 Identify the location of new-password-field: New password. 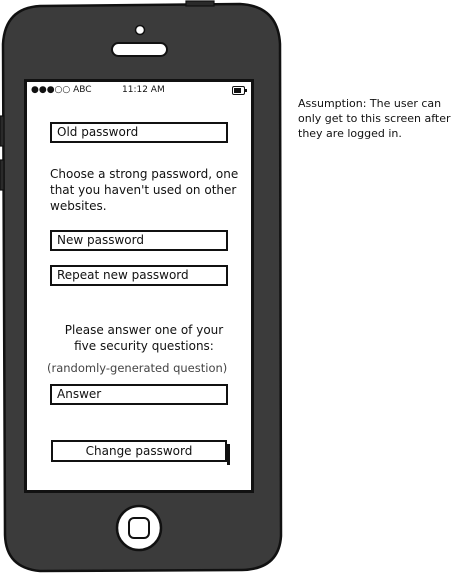
(139, 240).